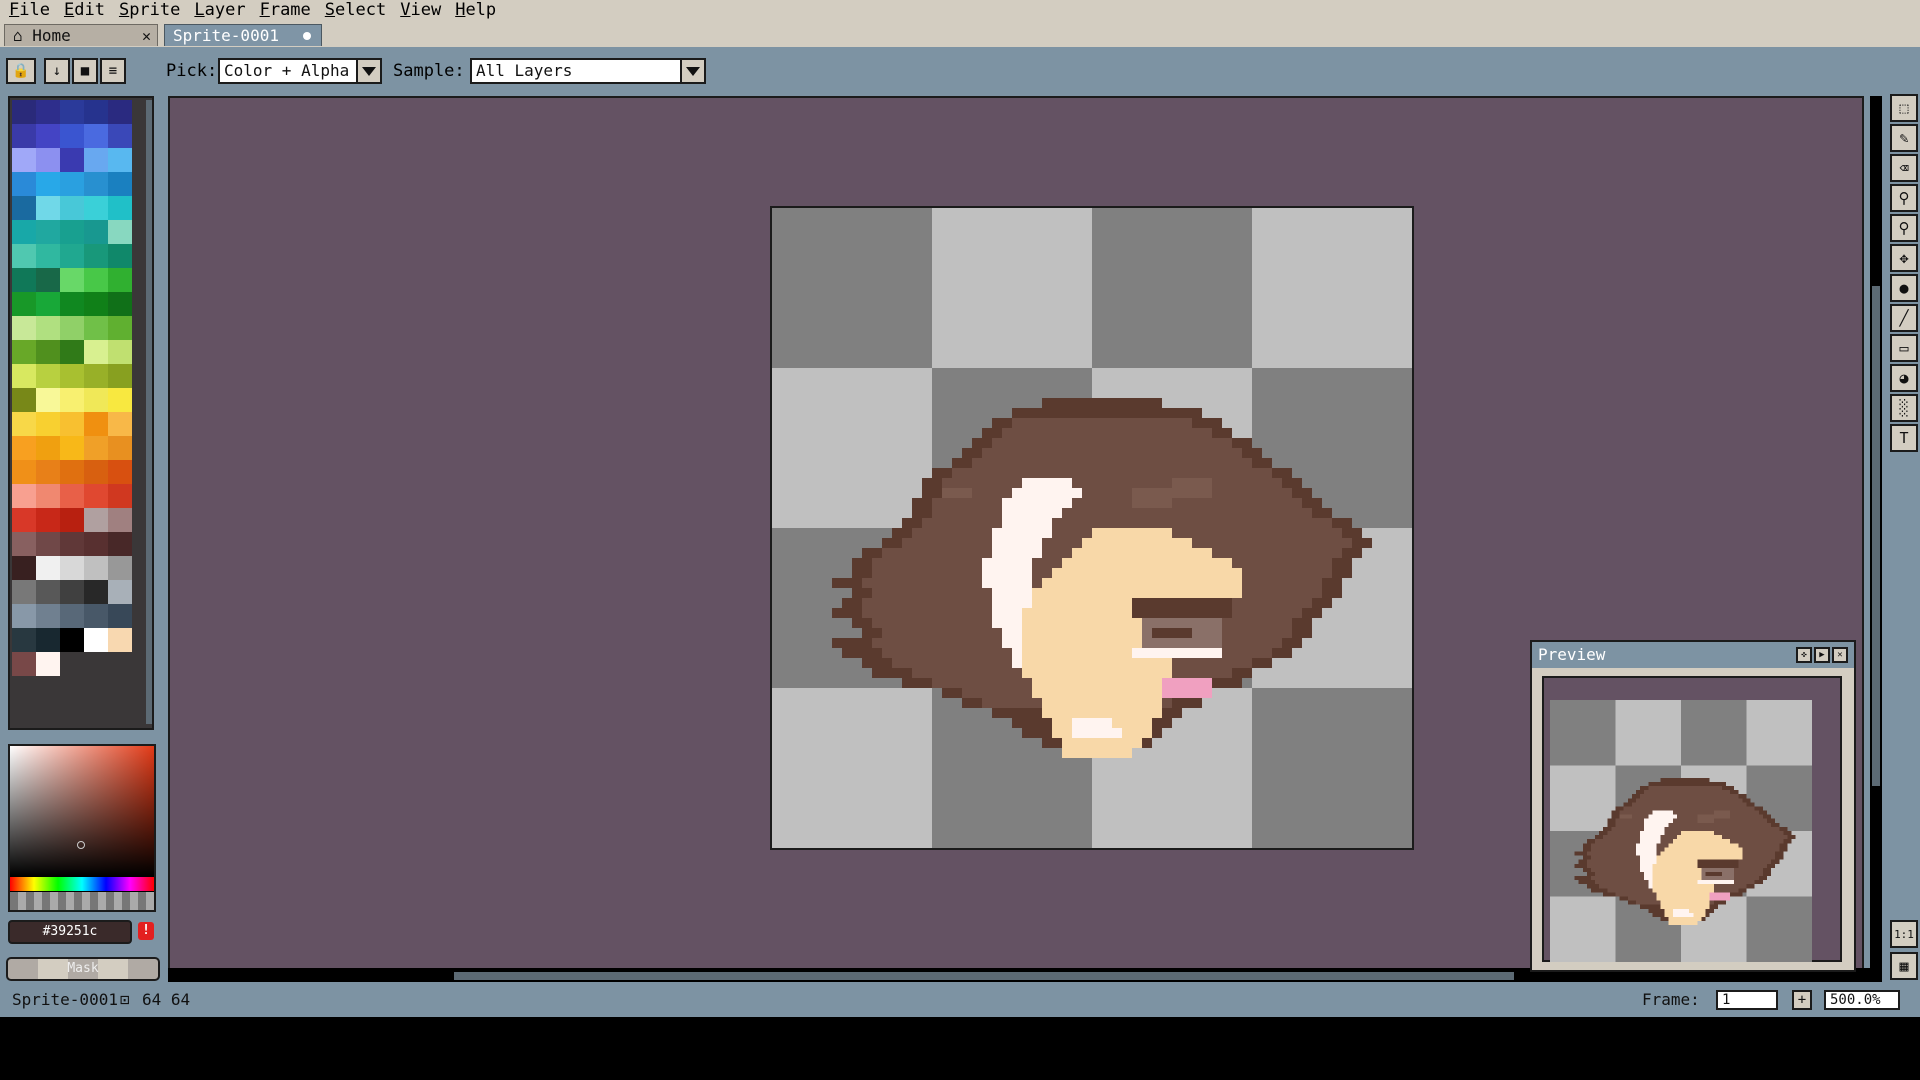 This screenshot has height=1080, width=1920. What do you see at coordinates (1876, 536) in the screenshot?
I see `vertical-scroll-thumb` at bounding box center [1876, 536].